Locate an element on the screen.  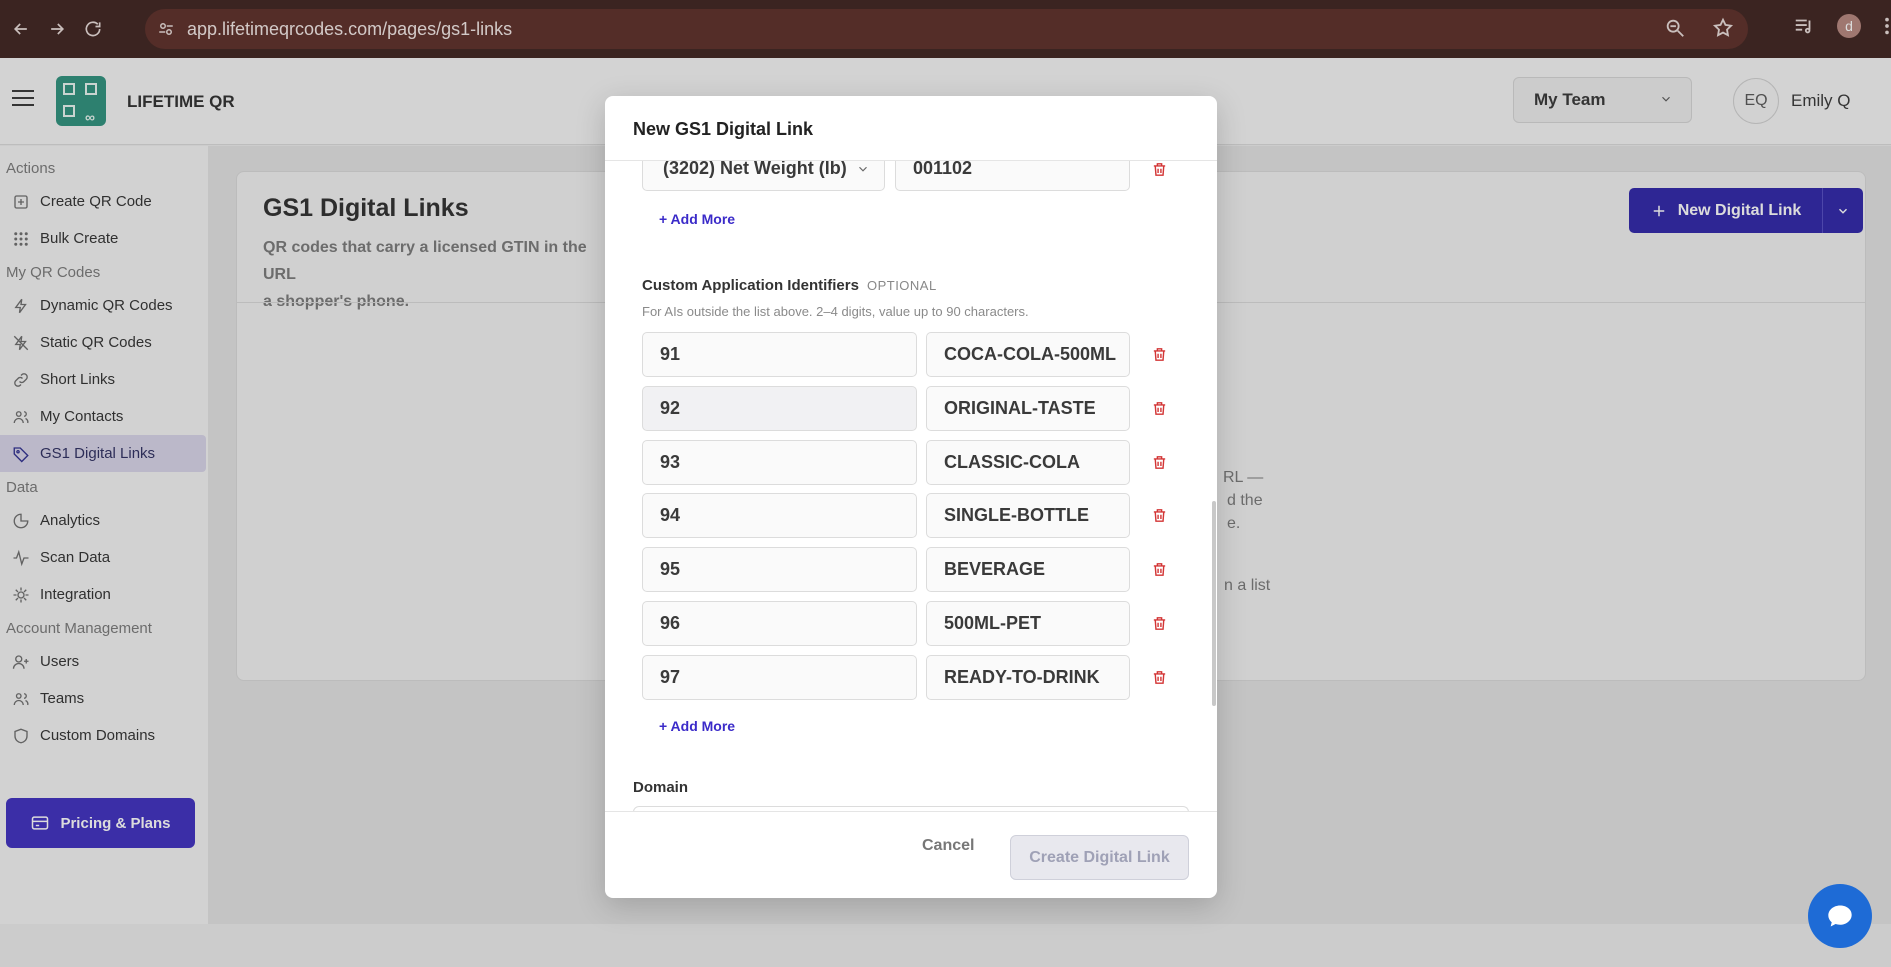
custom-ai-code-input: 97 is located at coordinates (779, 677).